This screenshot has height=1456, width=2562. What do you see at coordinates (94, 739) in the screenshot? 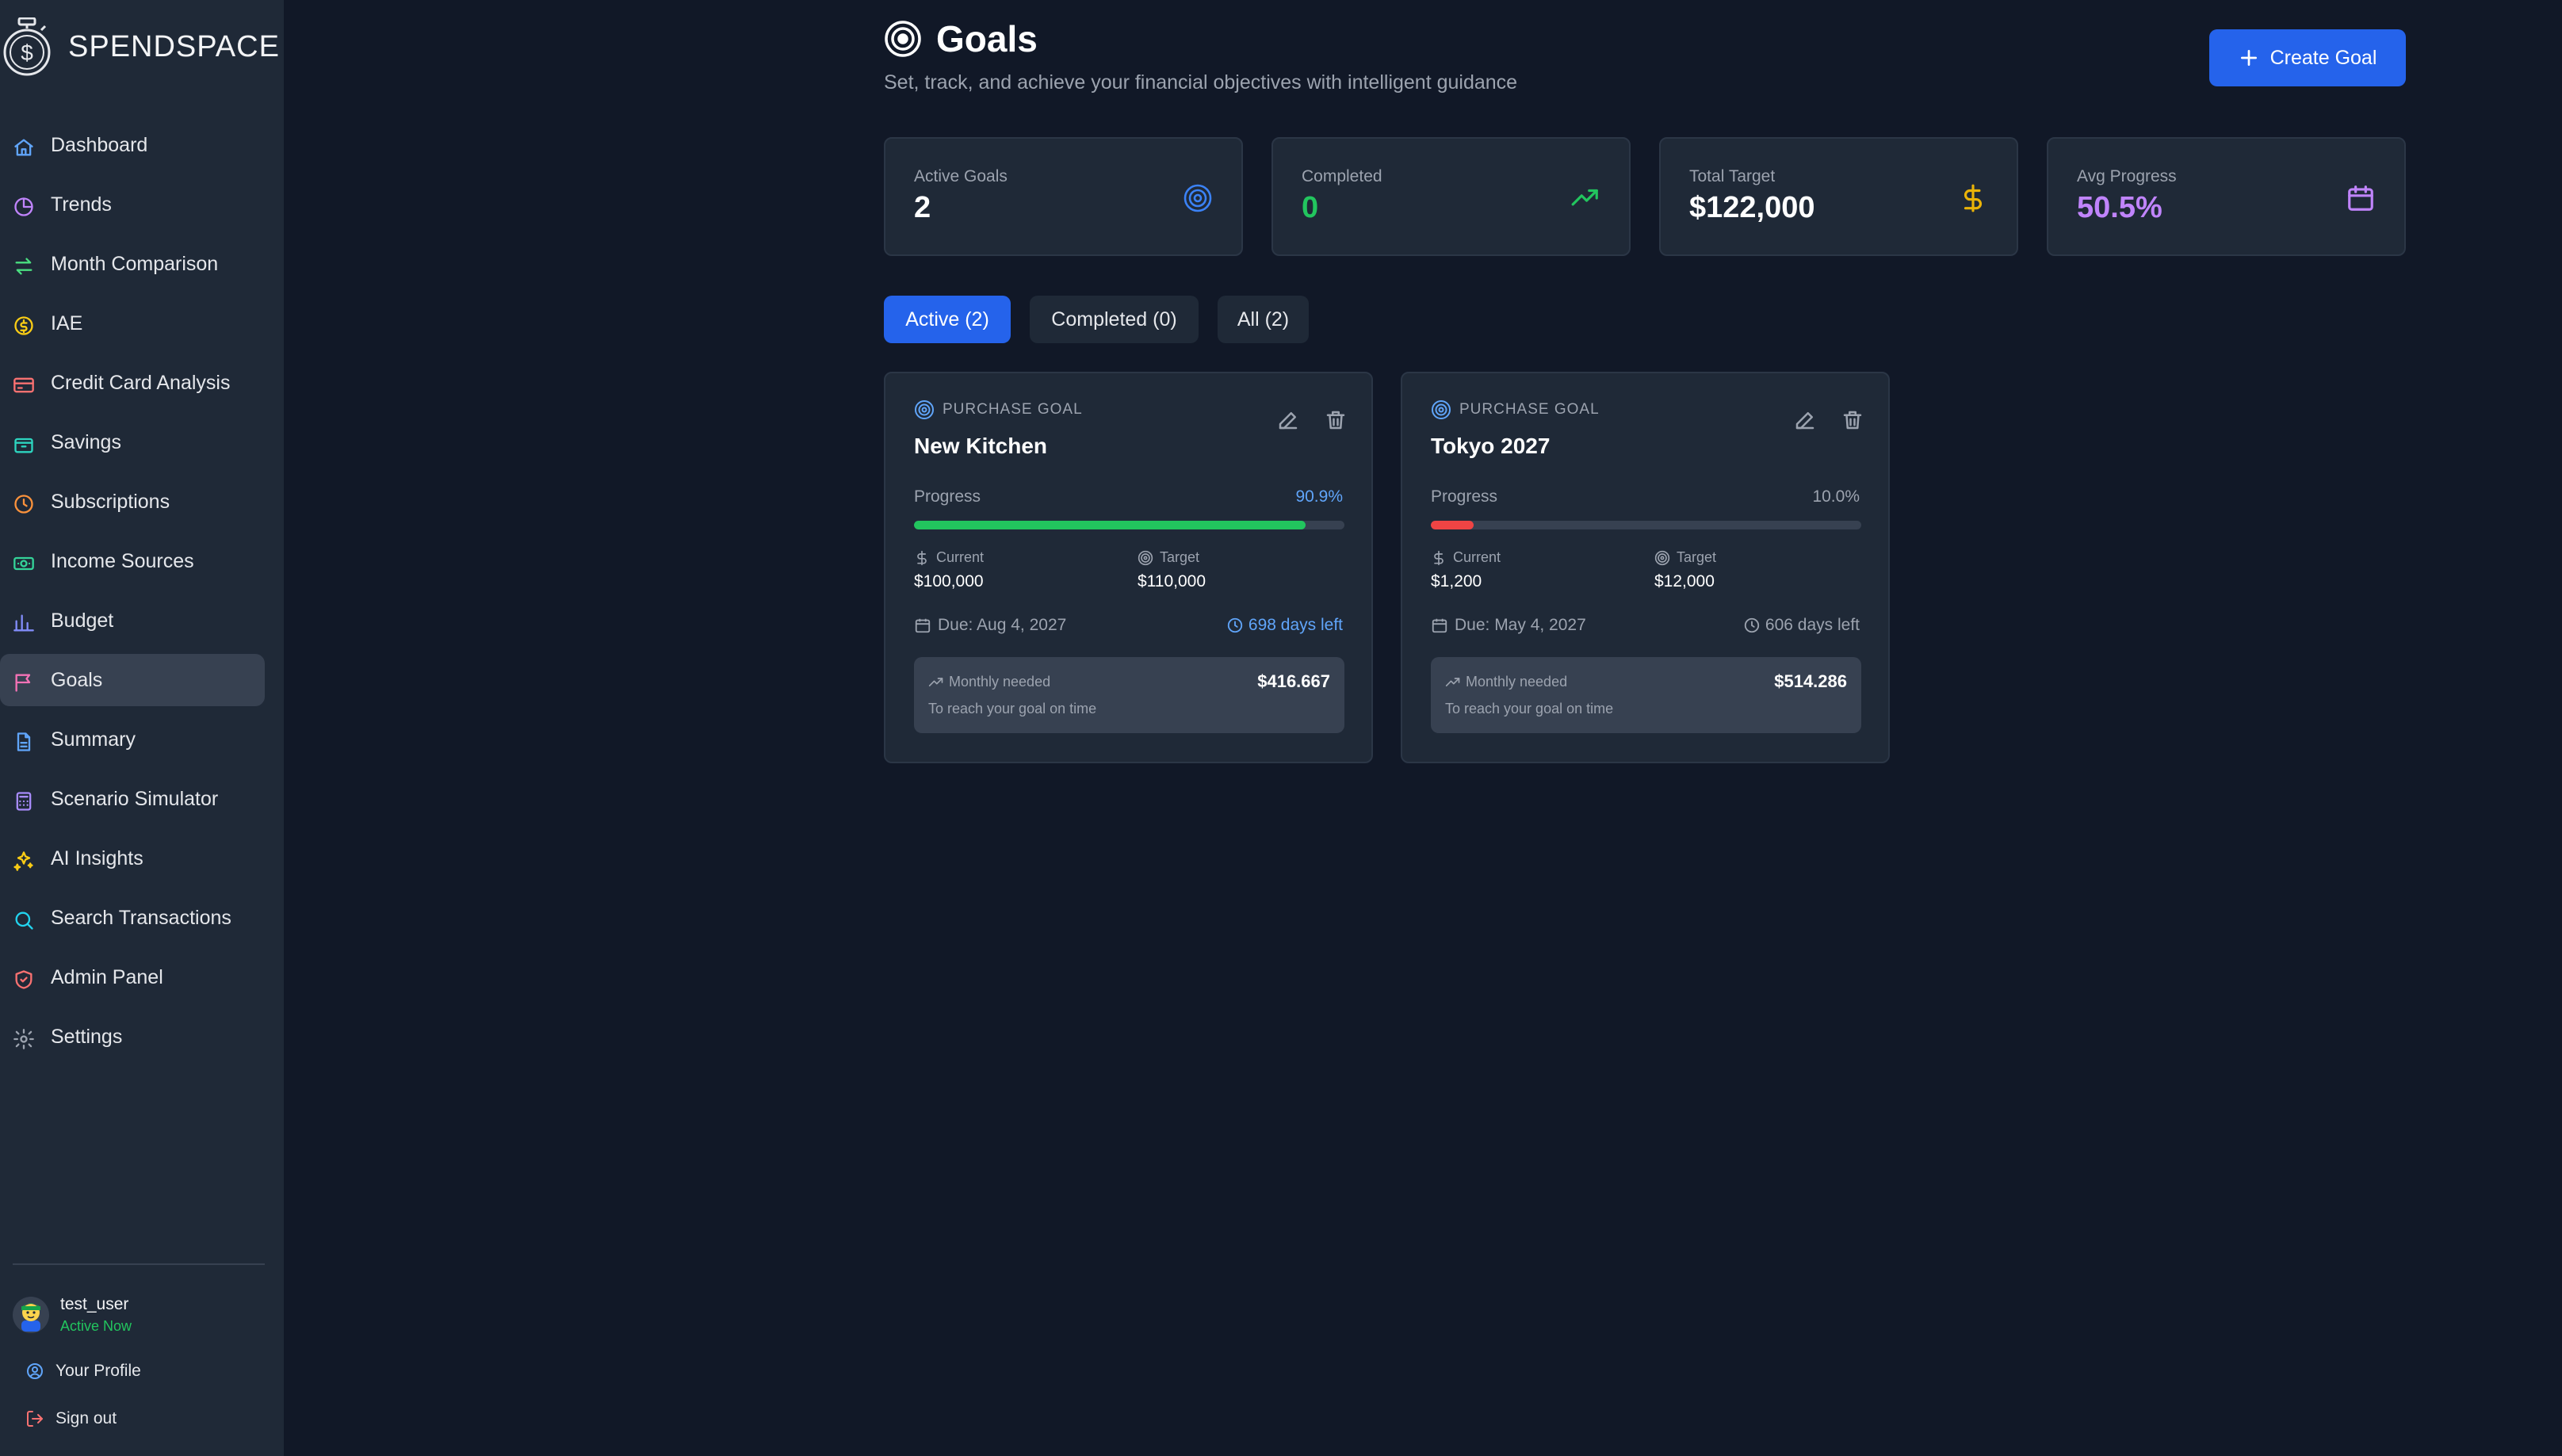
I see `sidebar-item-label: Summary` at bounding box center [94, 739].